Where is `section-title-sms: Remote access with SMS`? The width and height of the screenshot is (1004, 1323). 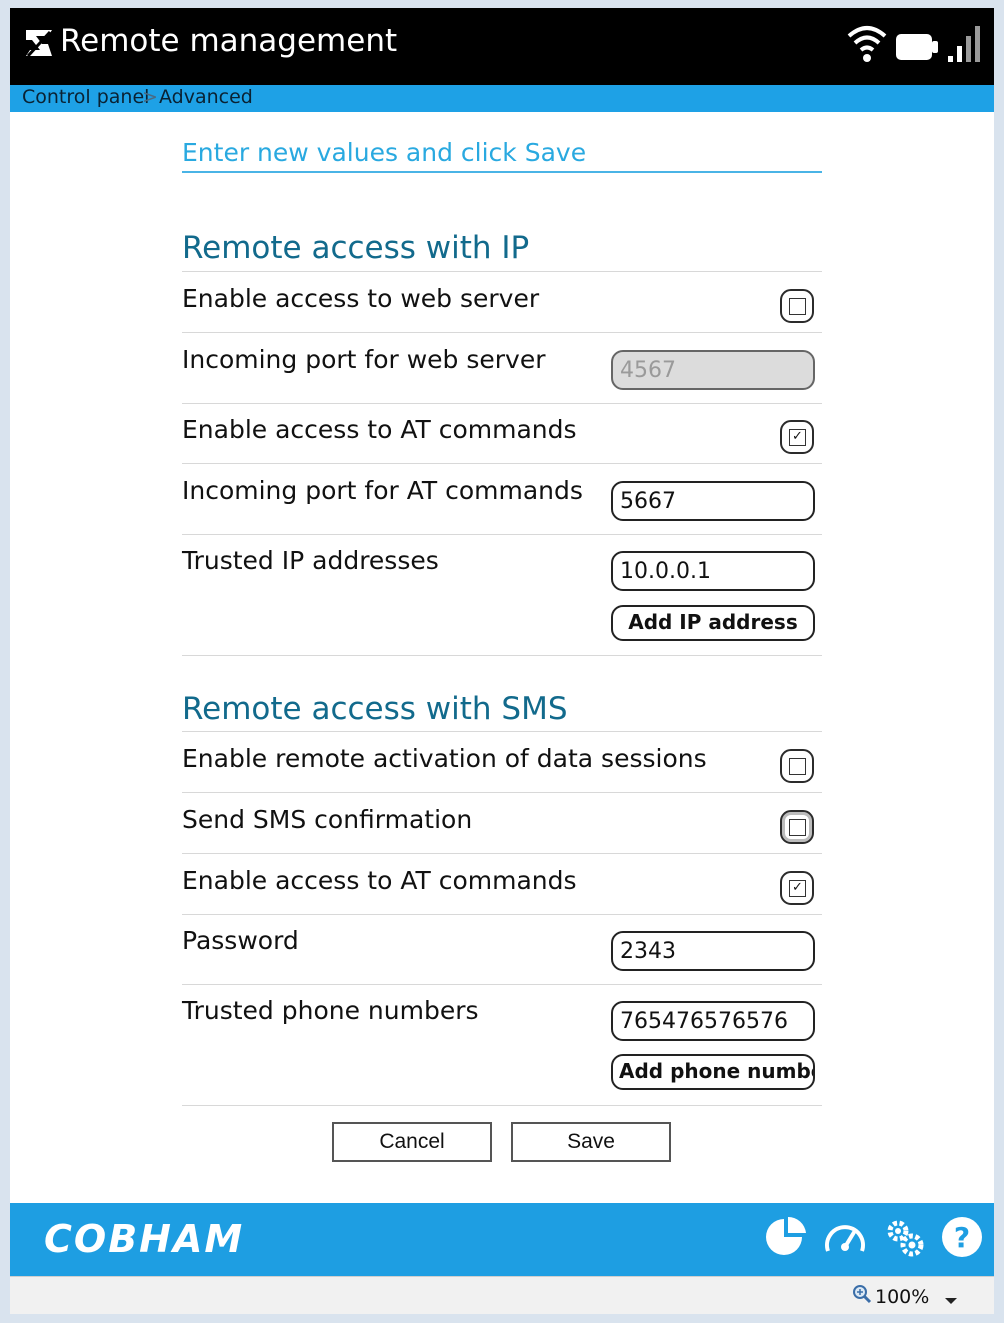
section-title-sms: Remote access with SMS is located at coordinates (375, 709).